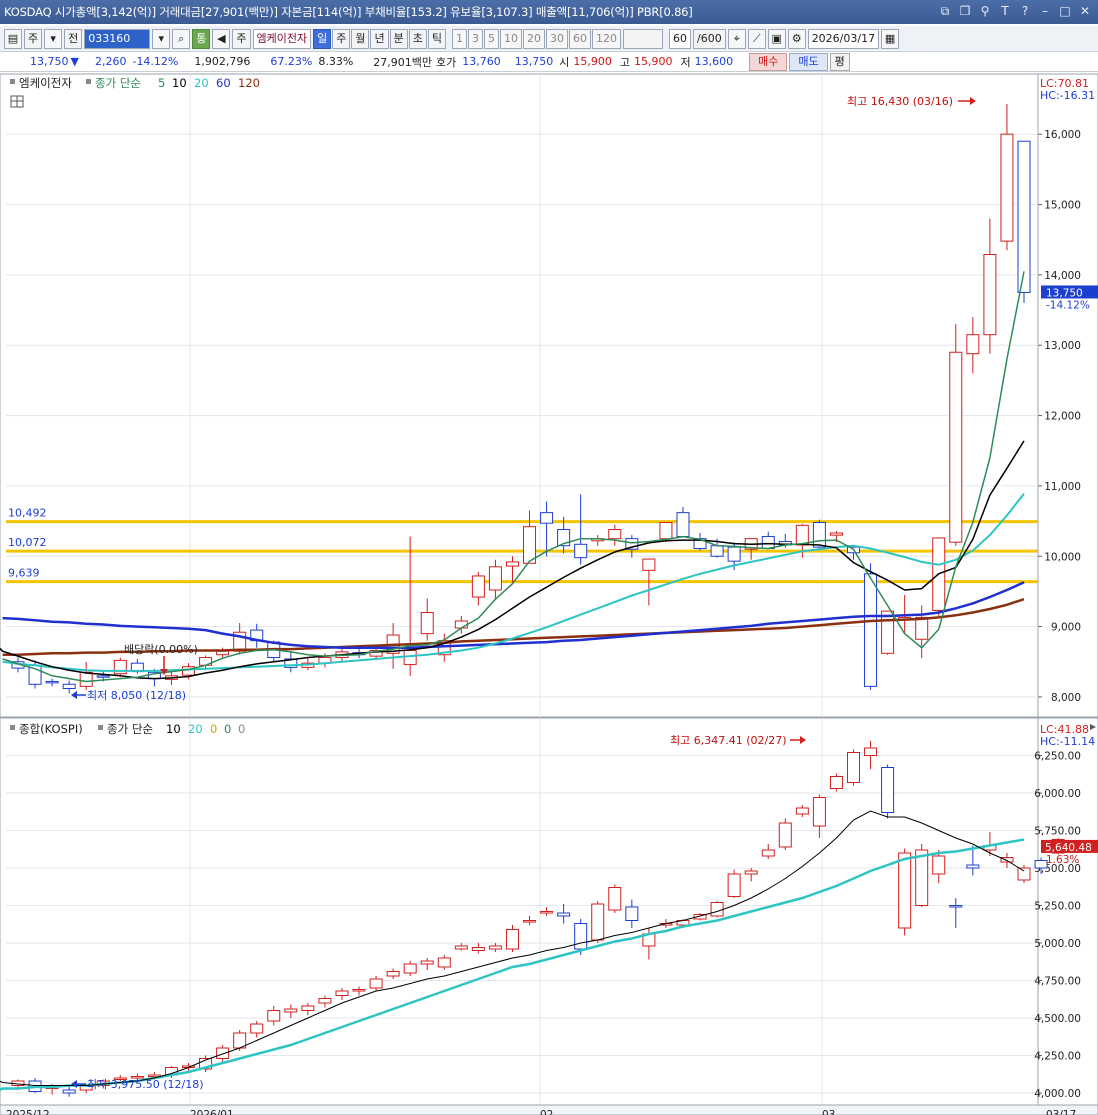 The image size is (1098, 1115). I want to click on calendar-icon: ▦, so click(890, 38).